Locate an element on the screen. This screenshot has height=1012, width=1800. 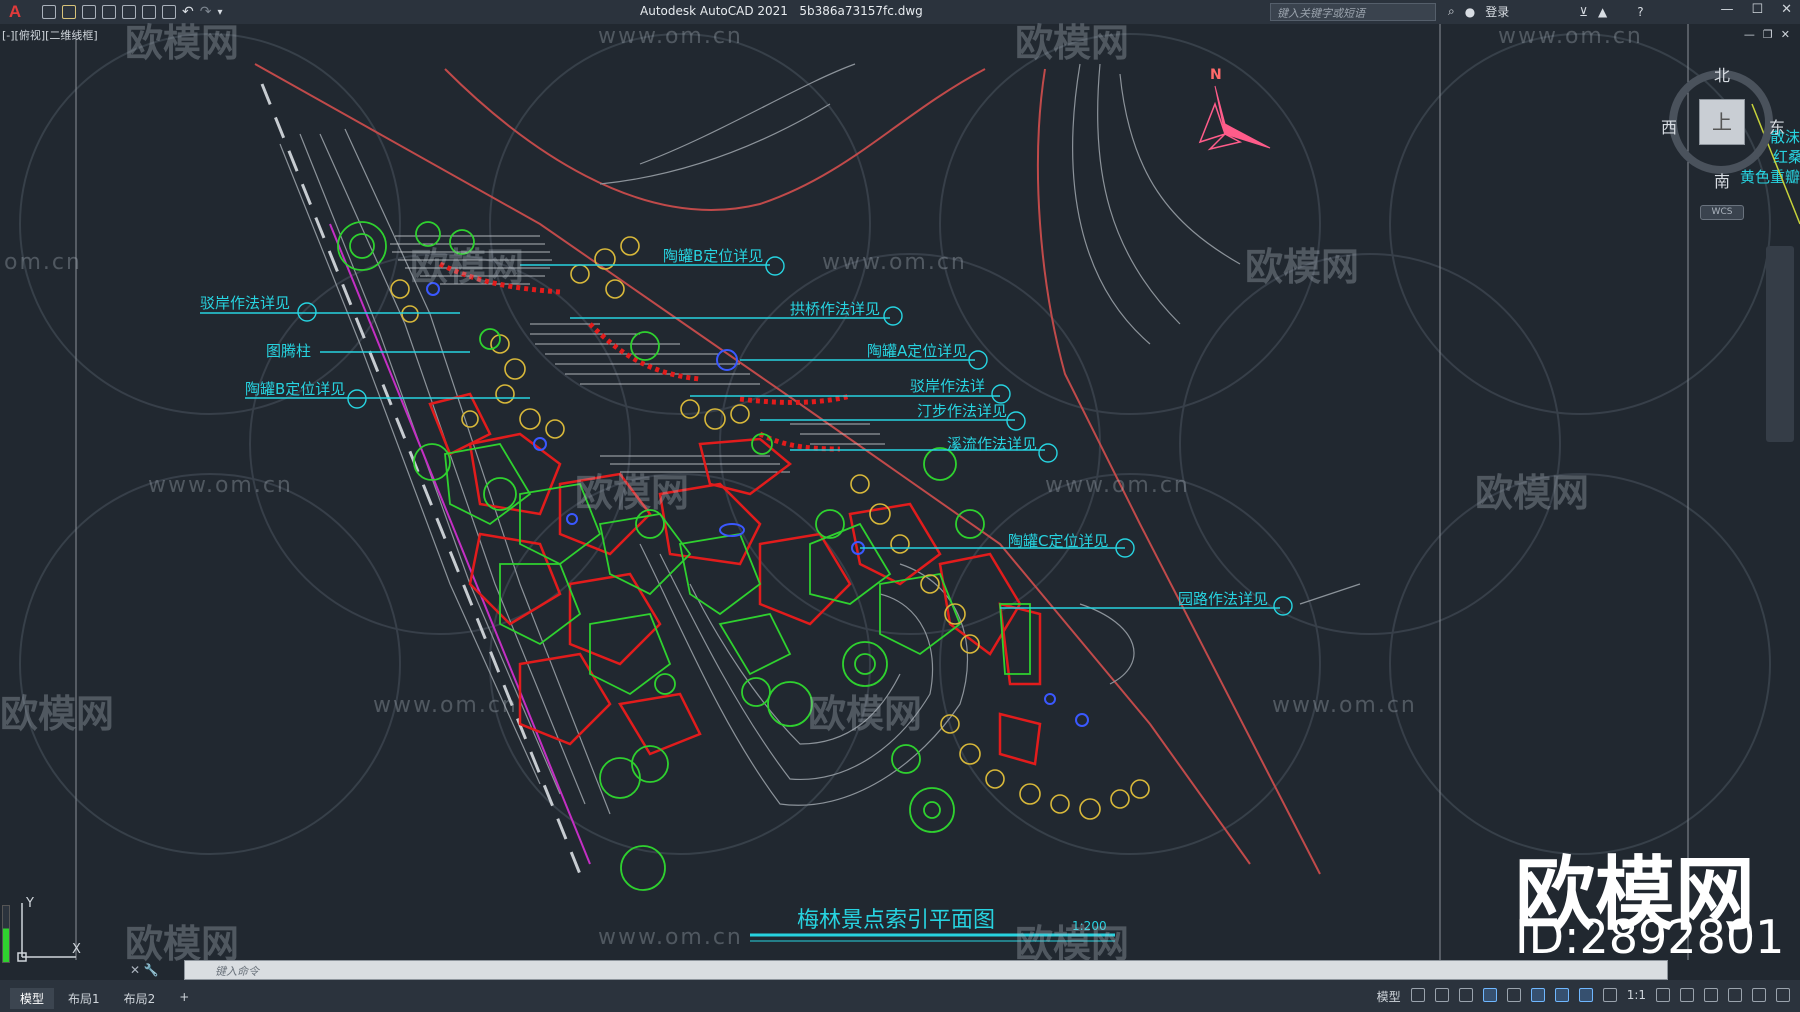
tab-model: 模型 is located at coordinates (32, 998).